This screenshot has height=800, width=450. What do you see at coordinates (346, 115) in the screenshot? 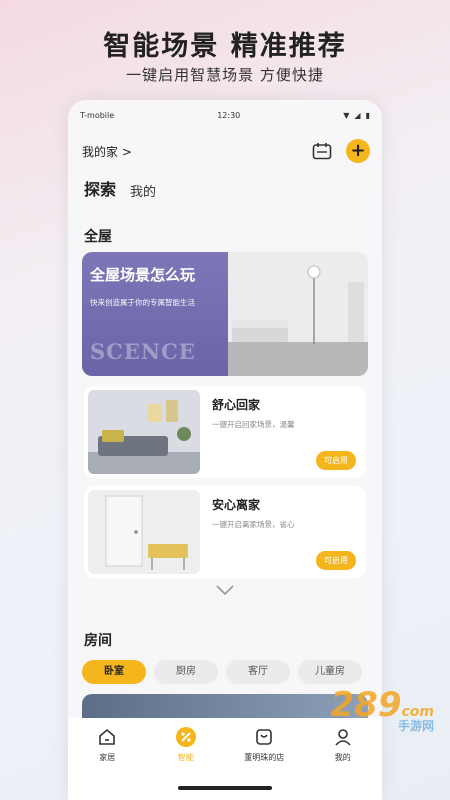
I see `wifi-icon: ▼` at bounding box center [346, 115].